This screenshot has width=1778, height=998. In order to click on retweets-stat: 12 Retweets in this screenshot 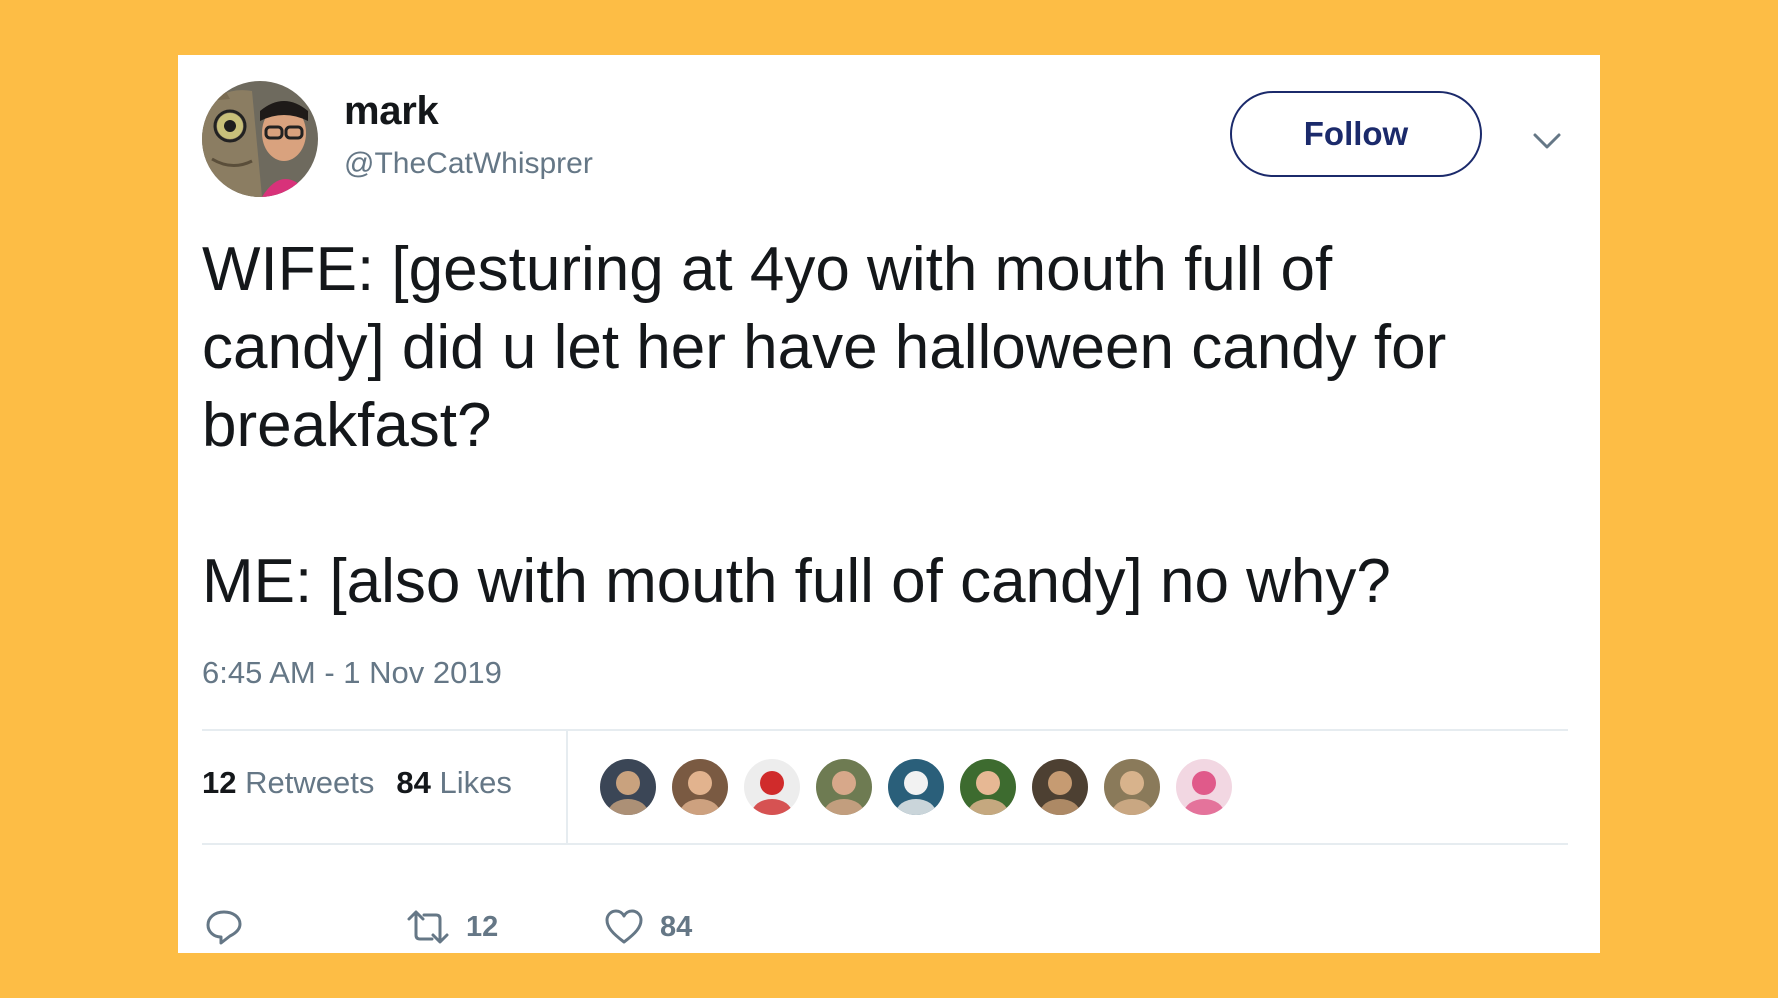, I will do `click(288, 783)`.